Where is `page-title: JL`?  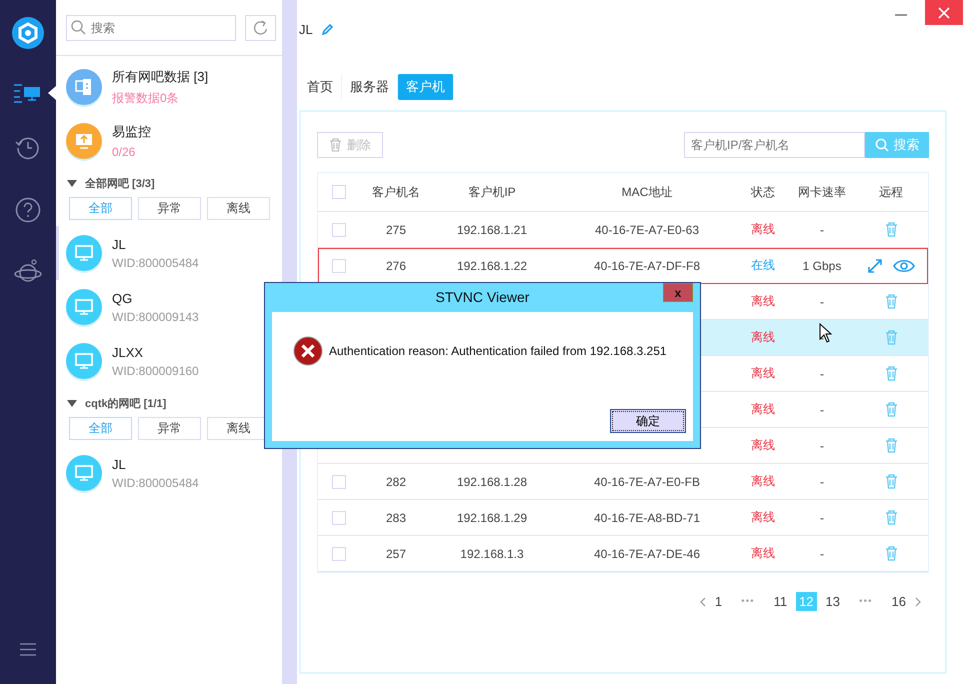
page-title: JL is located at coordinates (306, 29).